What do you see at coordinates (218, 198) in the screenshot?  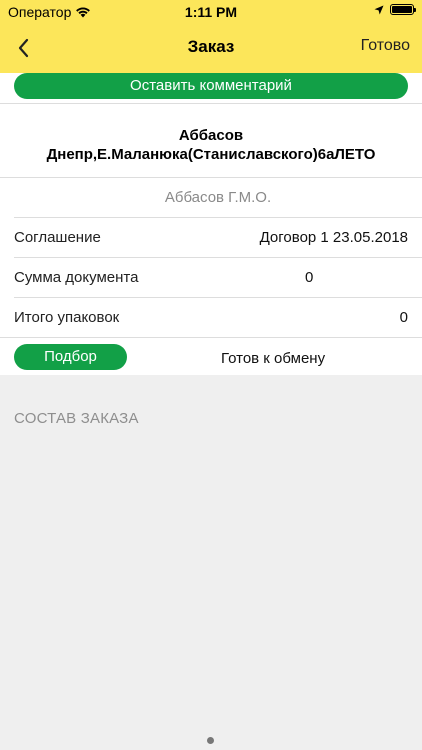 I see `manager-row: Аббасов Г.М.О.` at bounding box center [218, 198].